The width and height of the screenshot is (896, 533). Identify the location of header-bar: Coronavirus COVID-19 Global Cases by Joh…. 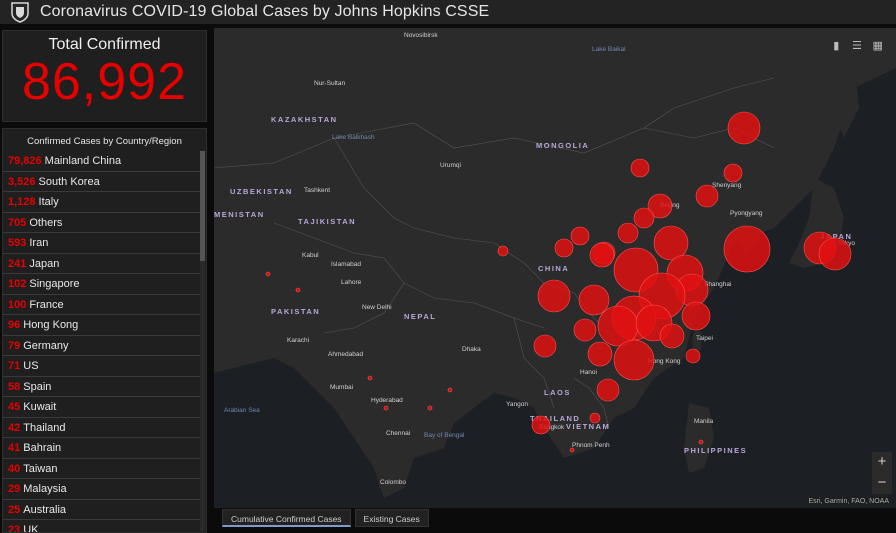
(448, 12).